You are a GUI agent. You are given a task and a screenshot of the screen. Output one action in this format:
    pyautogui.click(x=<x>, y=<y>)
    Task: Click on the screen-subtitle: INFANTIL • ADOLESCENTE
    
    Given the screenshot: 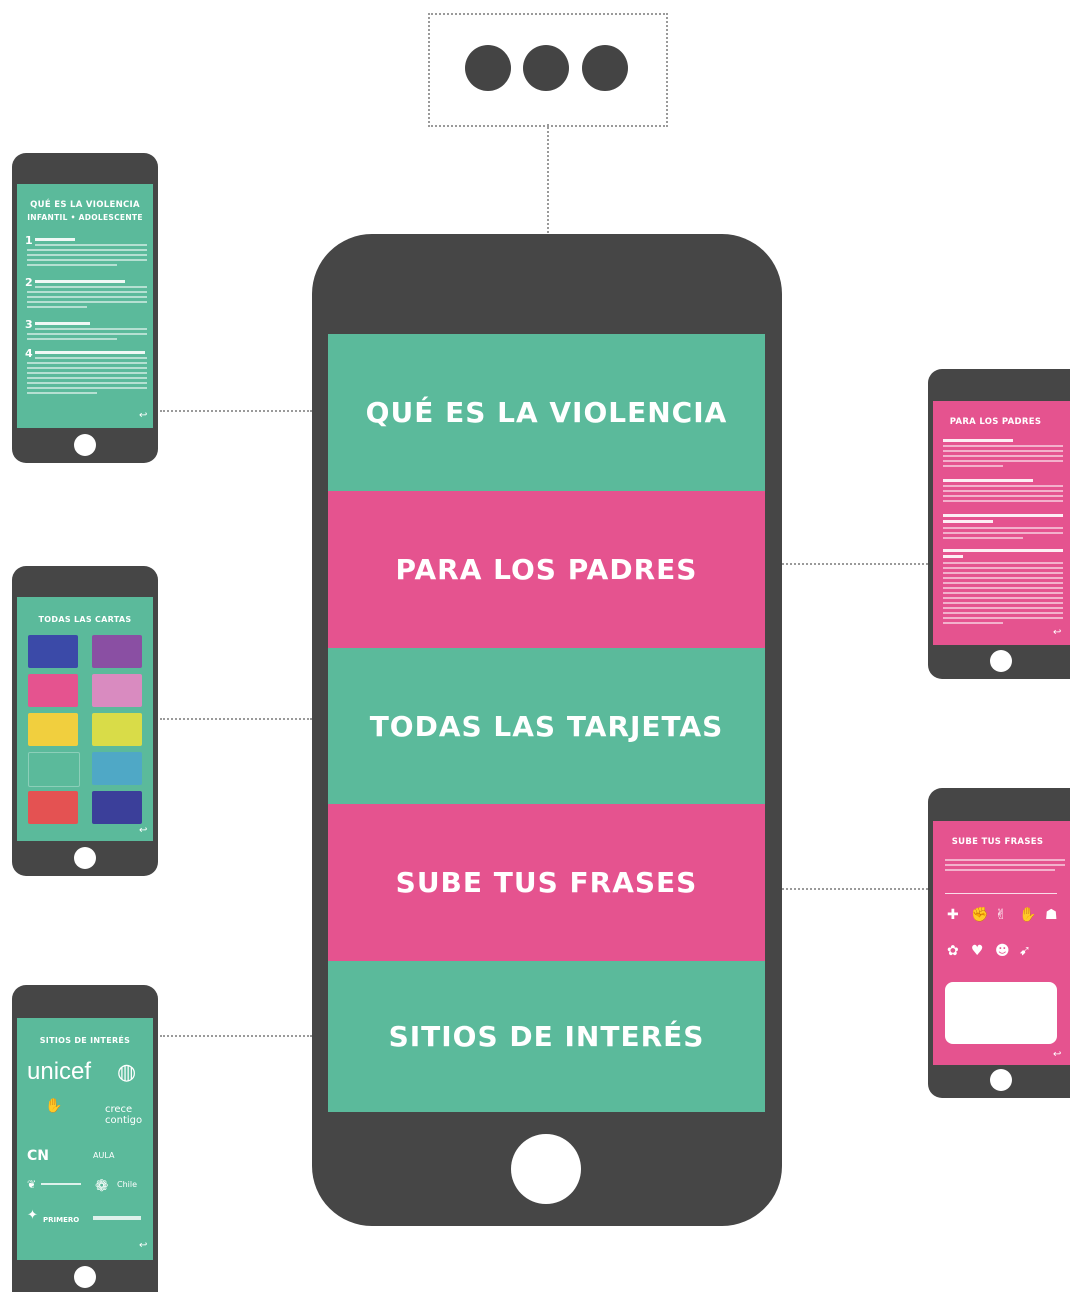 What is the action you would take?
    pyautogui.click(x=85, y=217)
    